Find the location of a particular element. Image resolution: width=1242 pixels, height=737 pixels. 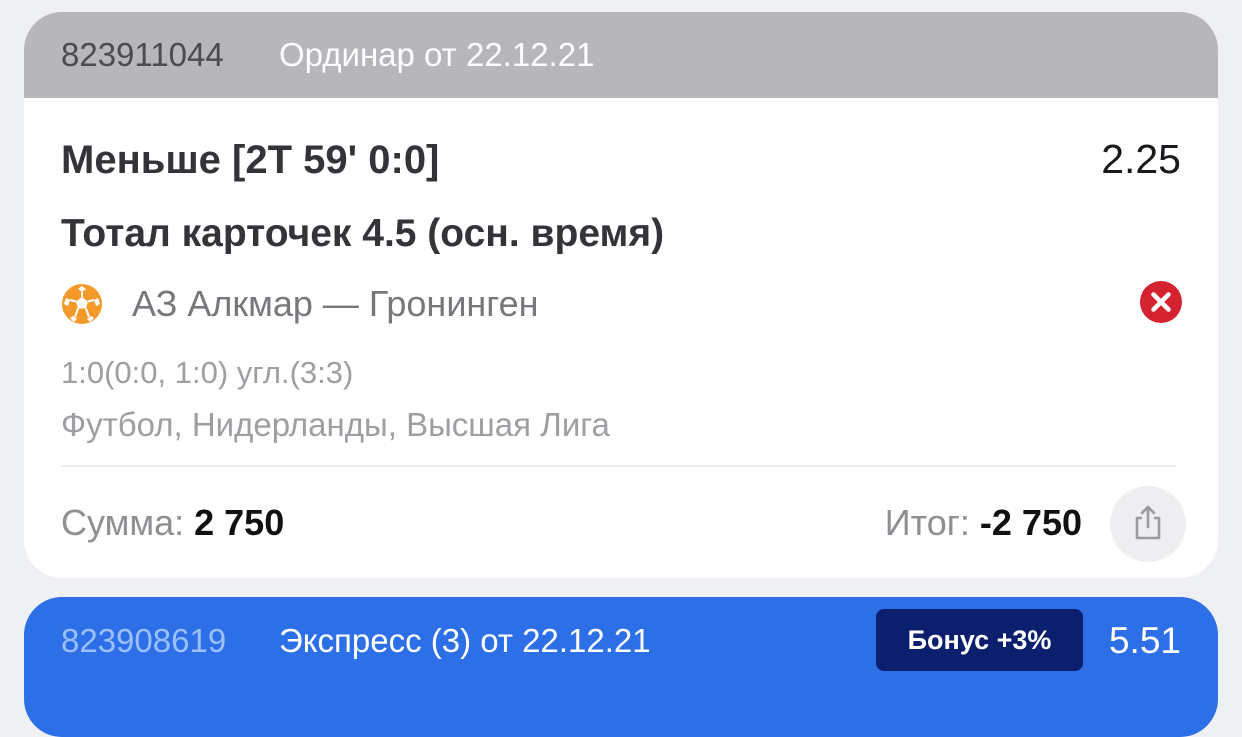

result-label: Итог: is located at coordinates (932, 522).